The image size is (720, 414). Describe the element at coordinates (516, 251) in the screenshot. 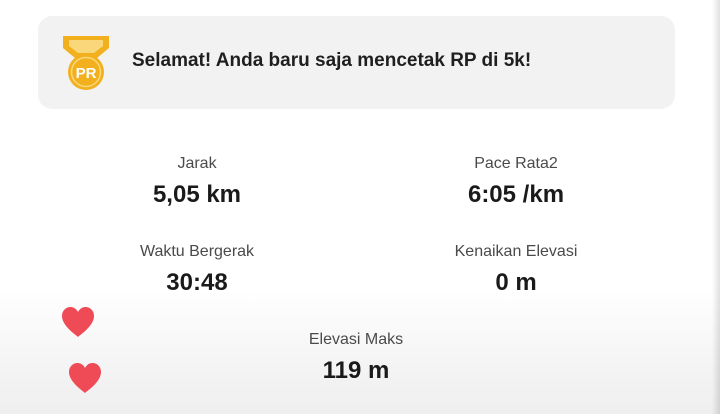

I see `stat-label: Kenaikan Elevasi` at that location.